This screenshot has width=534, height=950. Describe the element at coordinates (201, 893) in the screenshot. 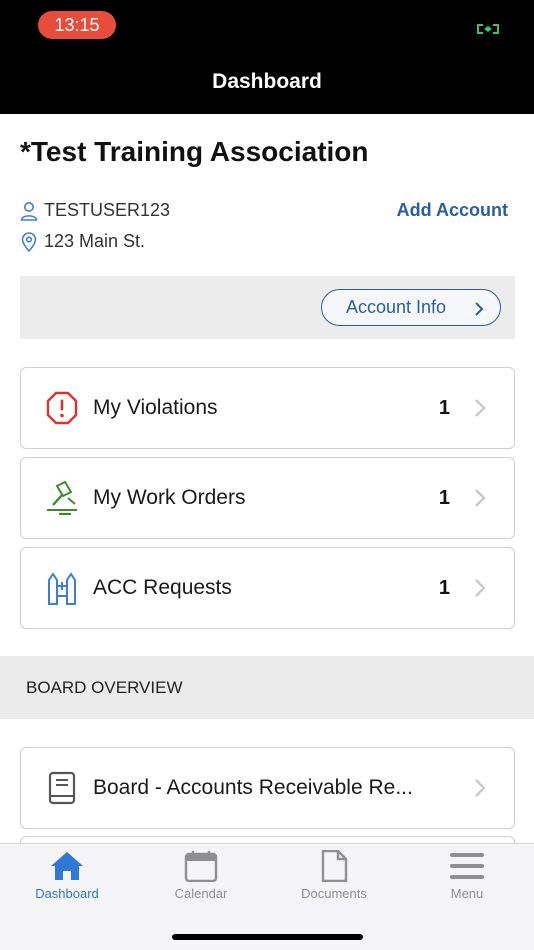

I see `tab-calendar-label: Calendar` at that location.